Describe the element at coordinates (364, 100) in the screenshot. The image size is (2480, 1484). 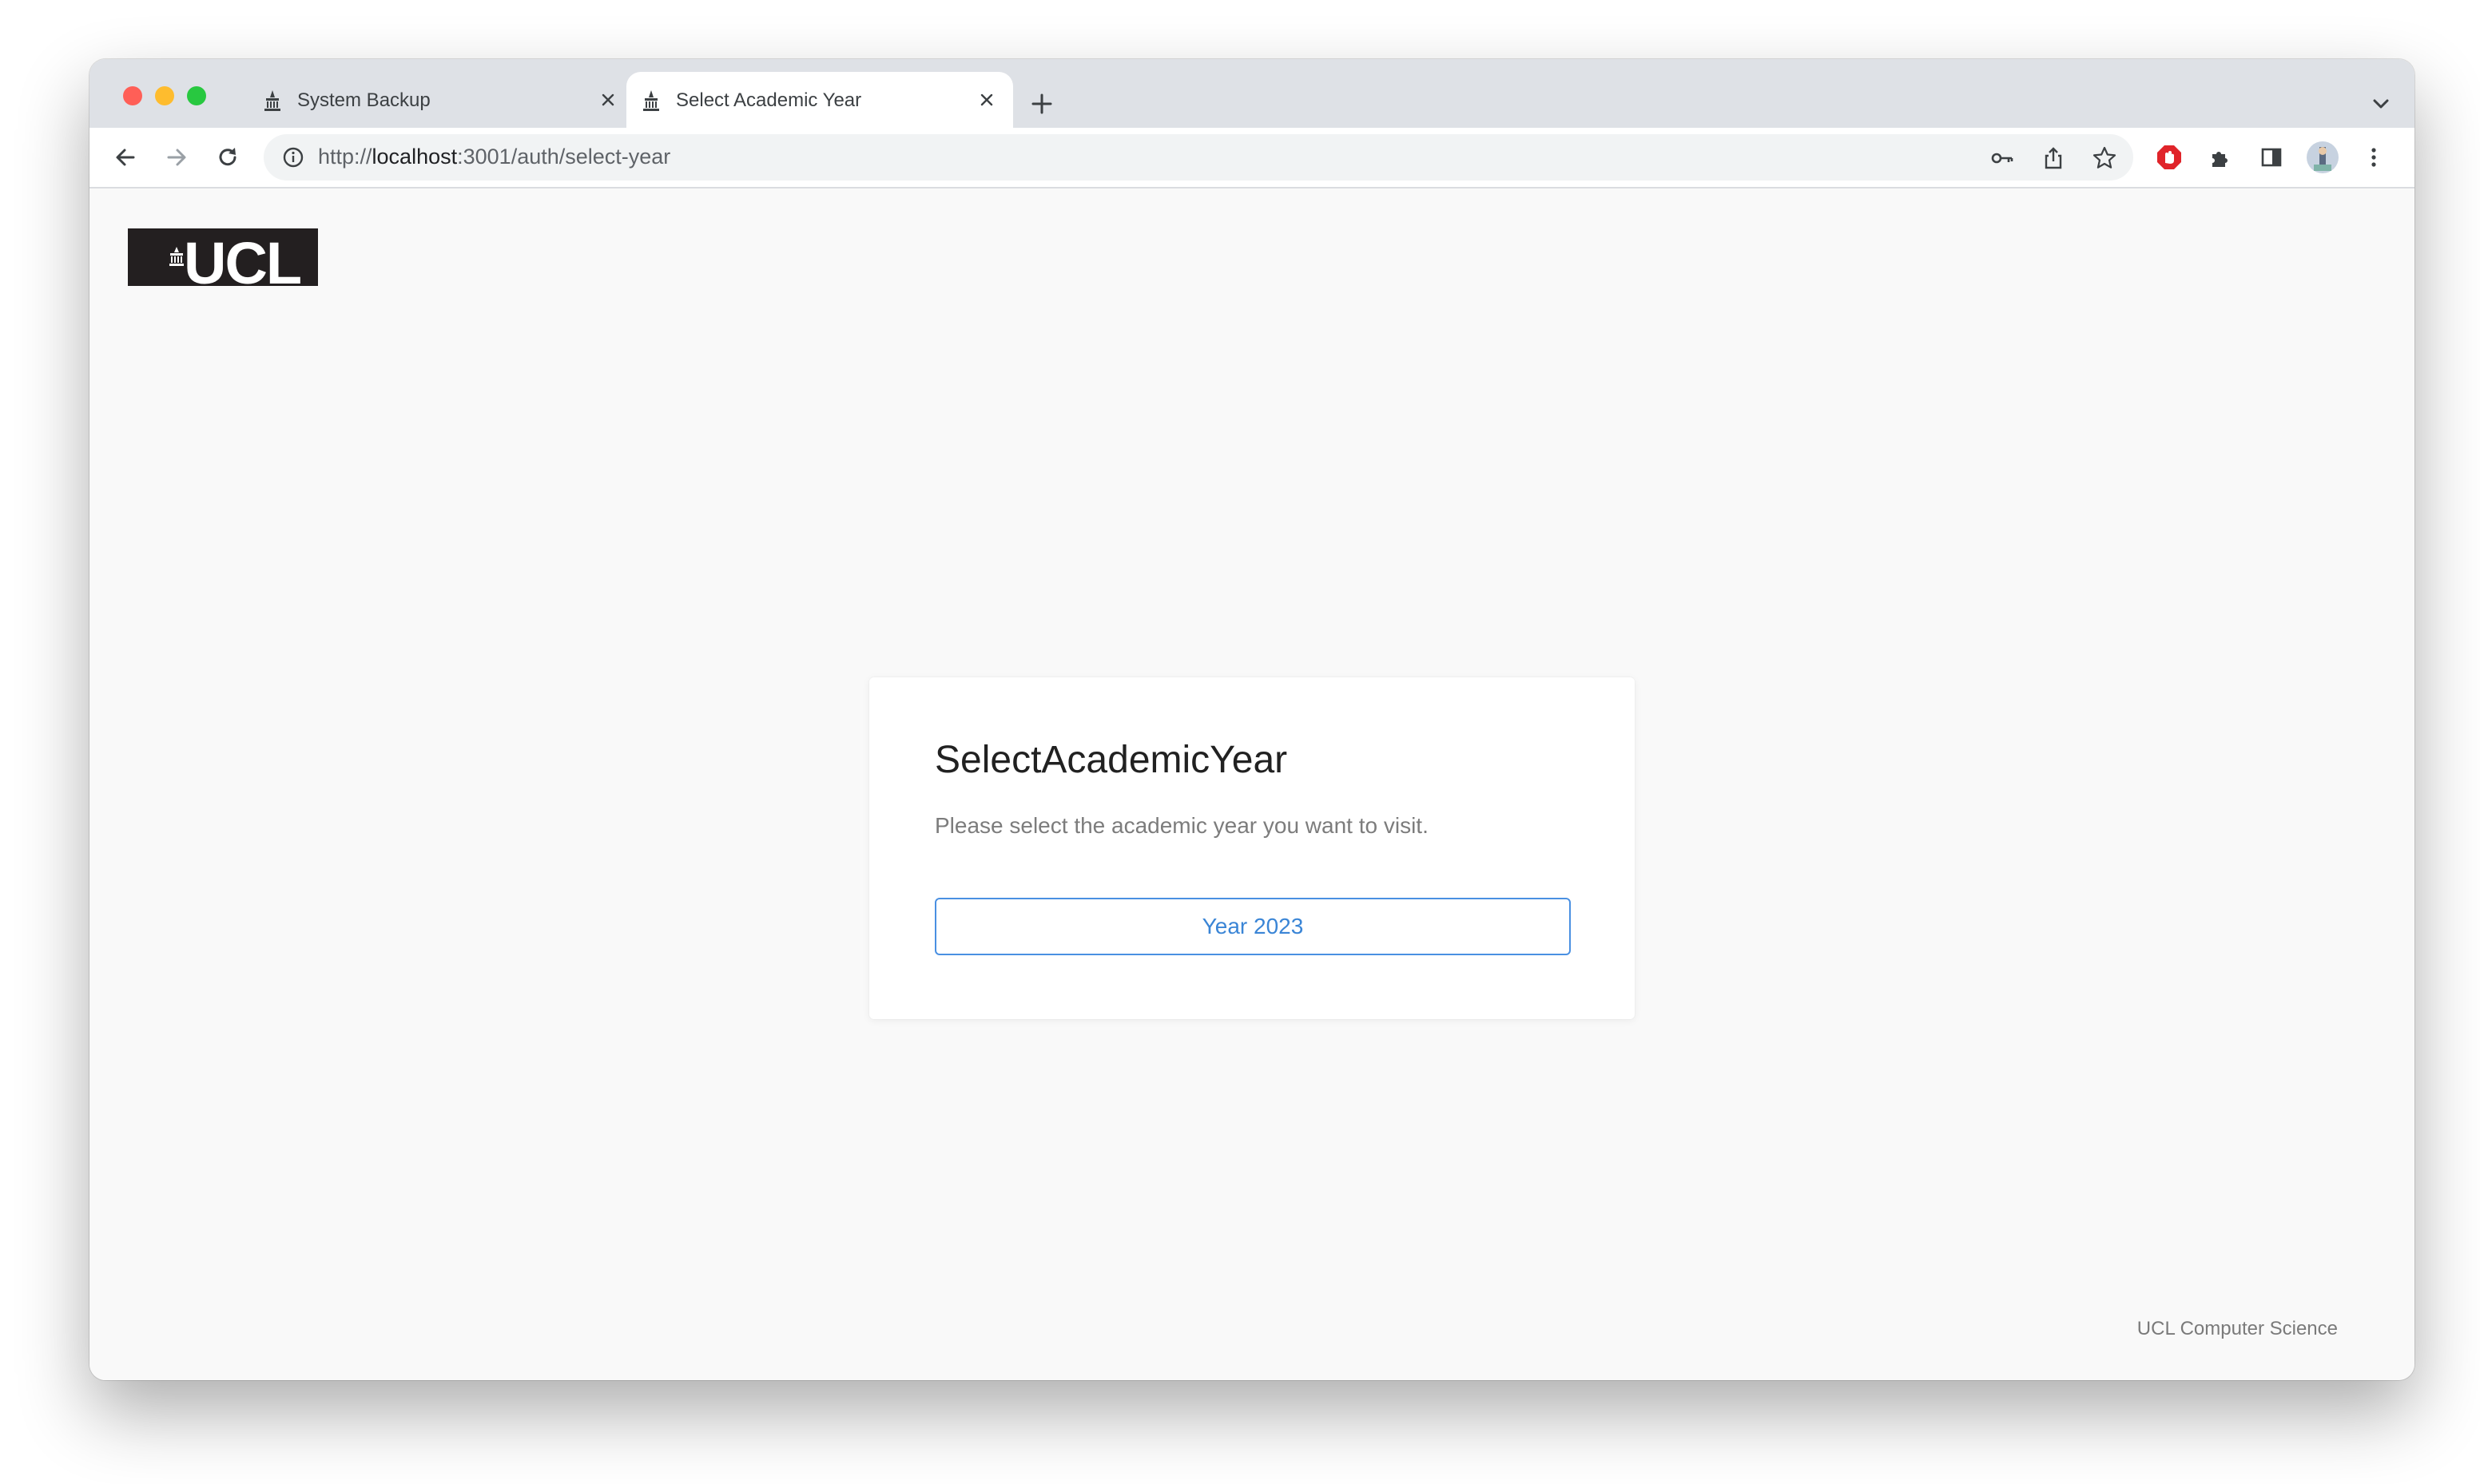
I see `tab-title: System Backup` at that location.